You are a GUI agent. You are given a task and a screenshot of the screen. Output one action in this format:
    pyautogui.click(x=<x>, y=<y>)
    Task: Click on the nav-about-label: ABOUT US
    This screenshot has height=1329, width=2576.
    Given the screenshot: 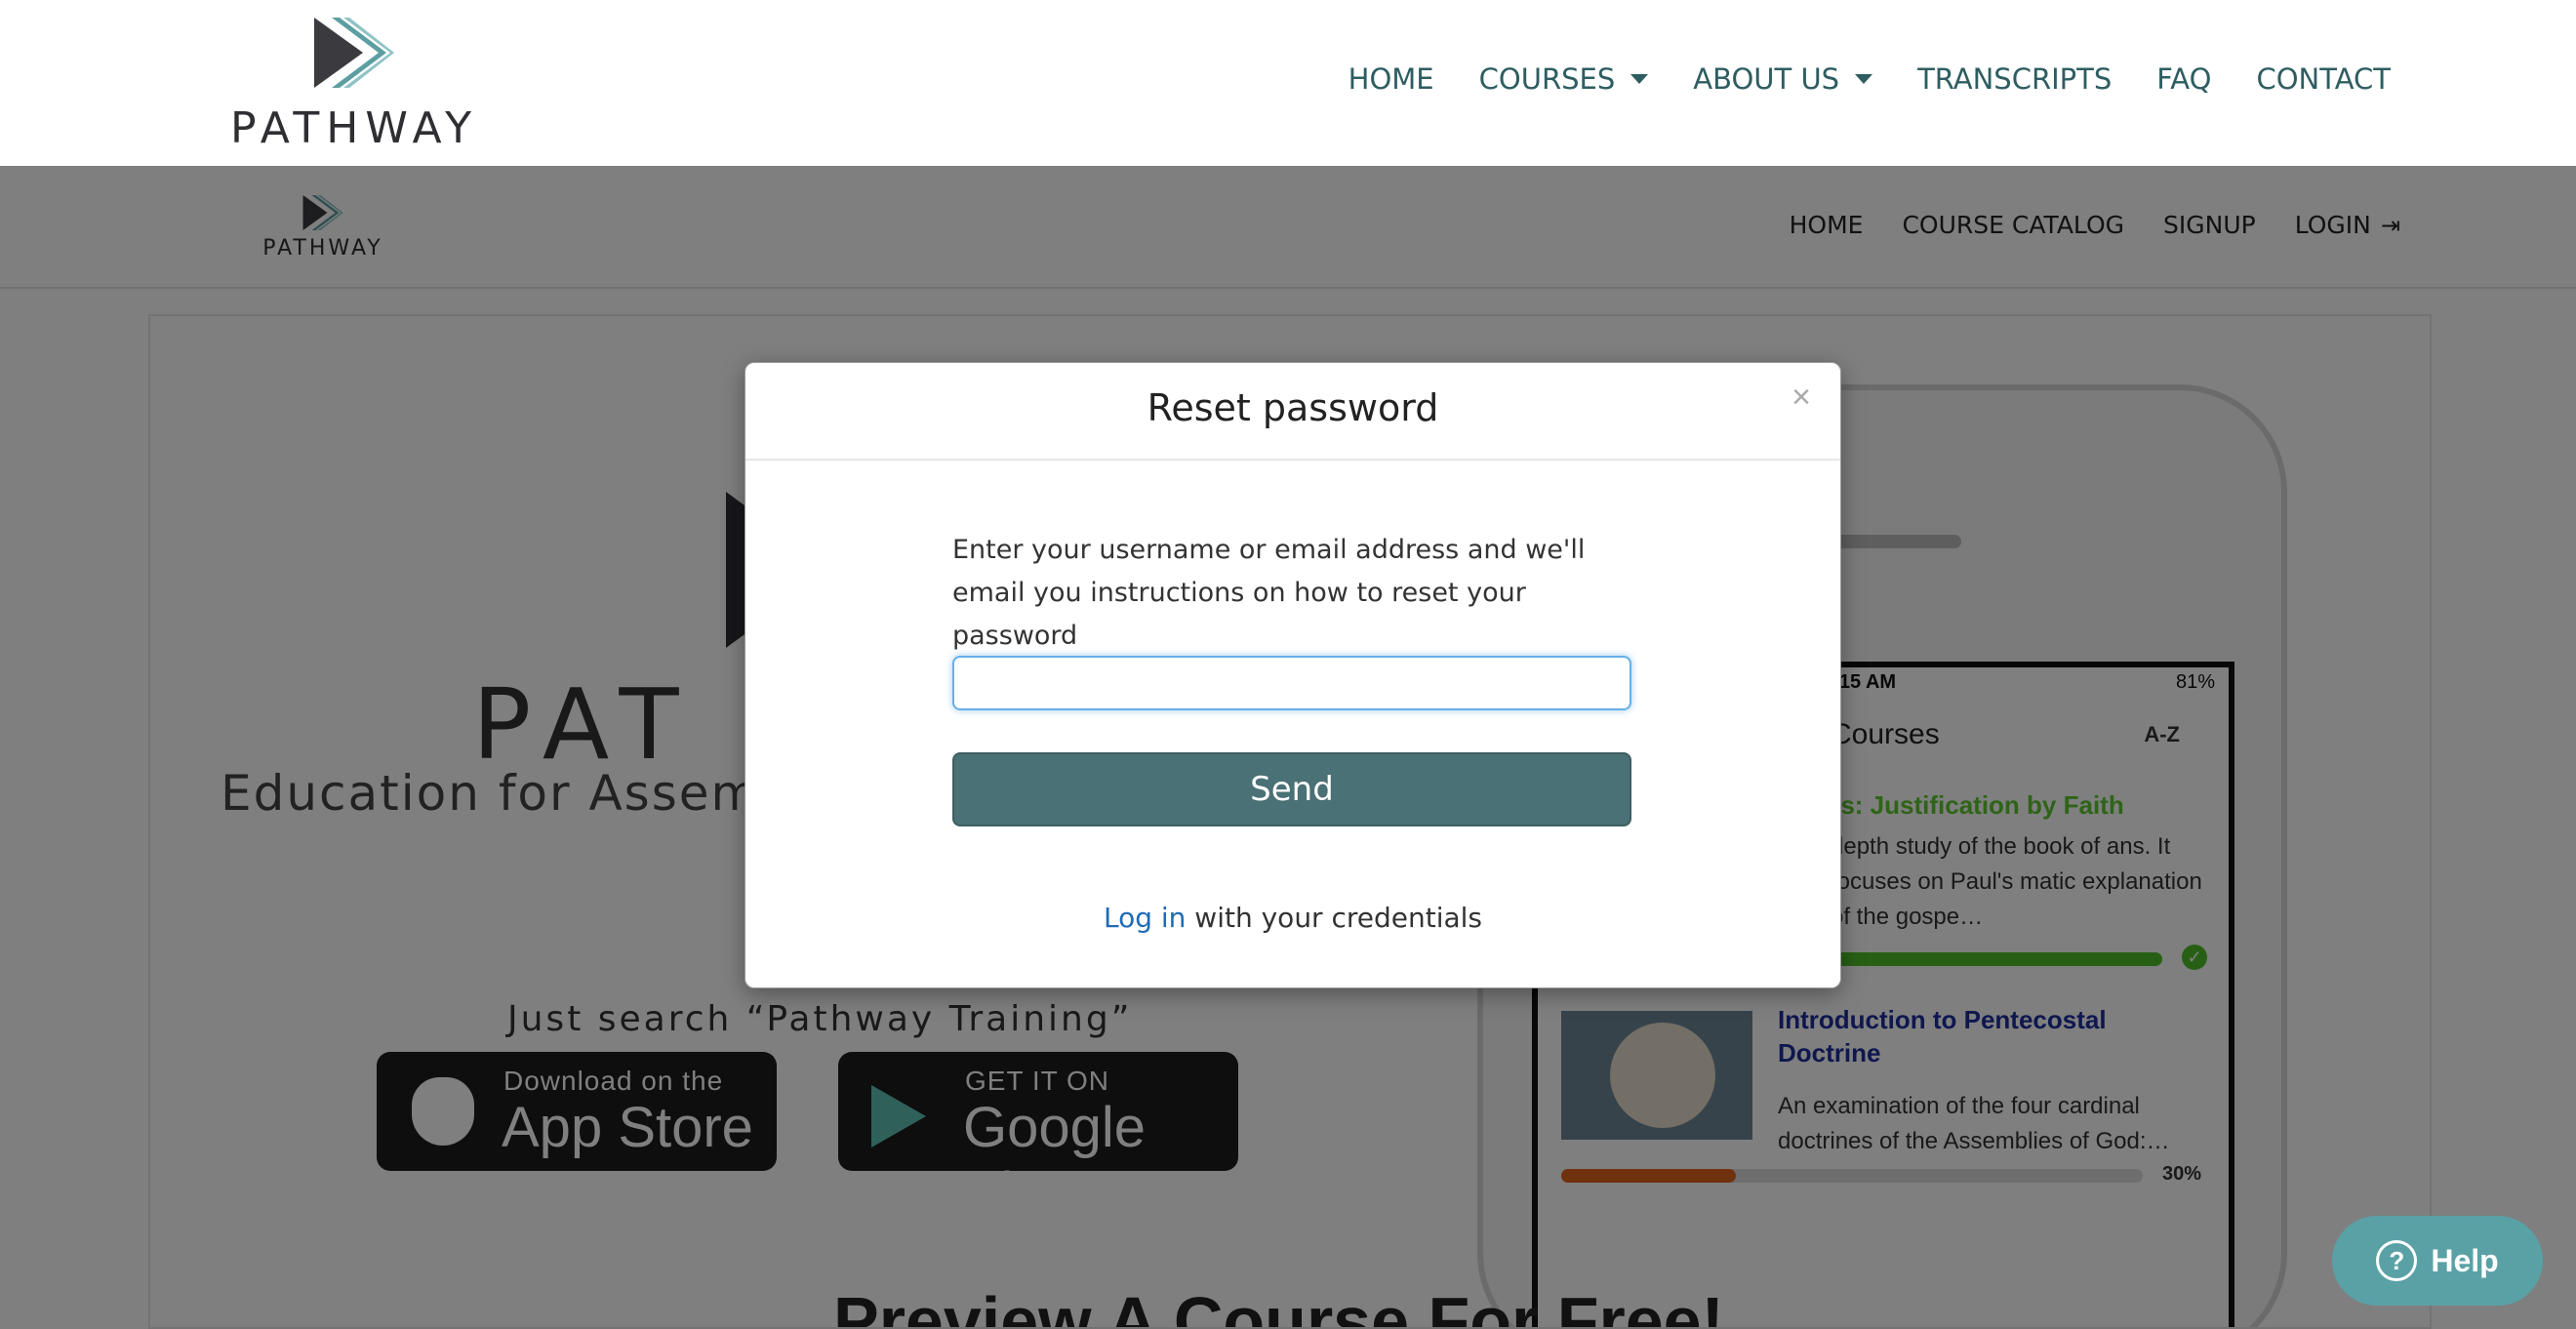 What is the action you would take?
    pyautogui.click(x=1766, y=79)
    